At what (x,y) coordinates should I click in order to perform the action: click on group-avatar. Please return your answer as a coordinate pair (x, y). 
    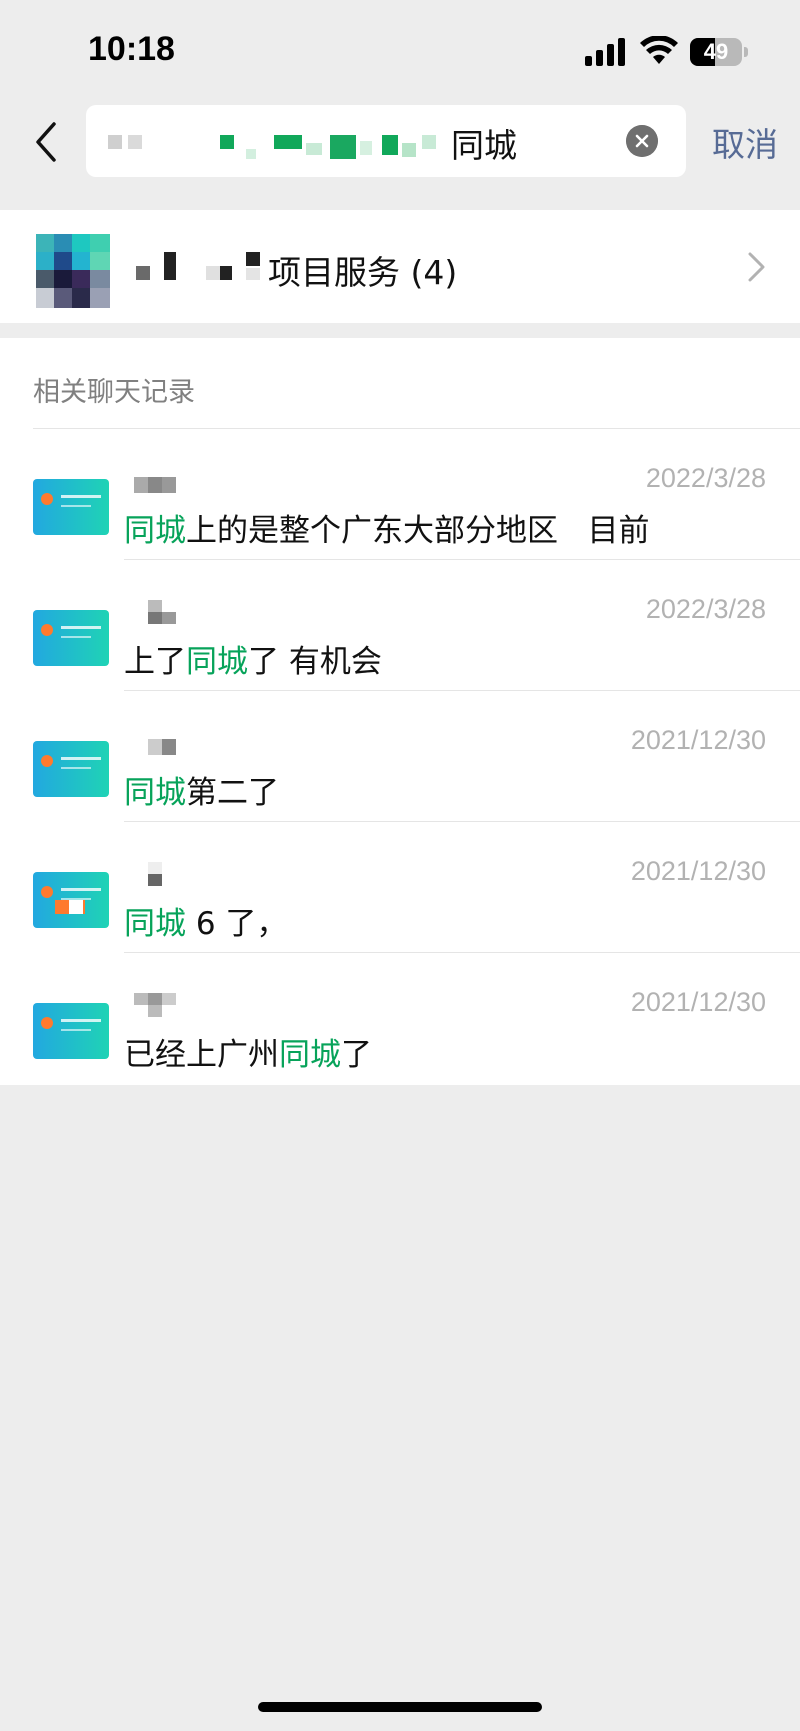
    Looking at the image, I should click on (73, 271).